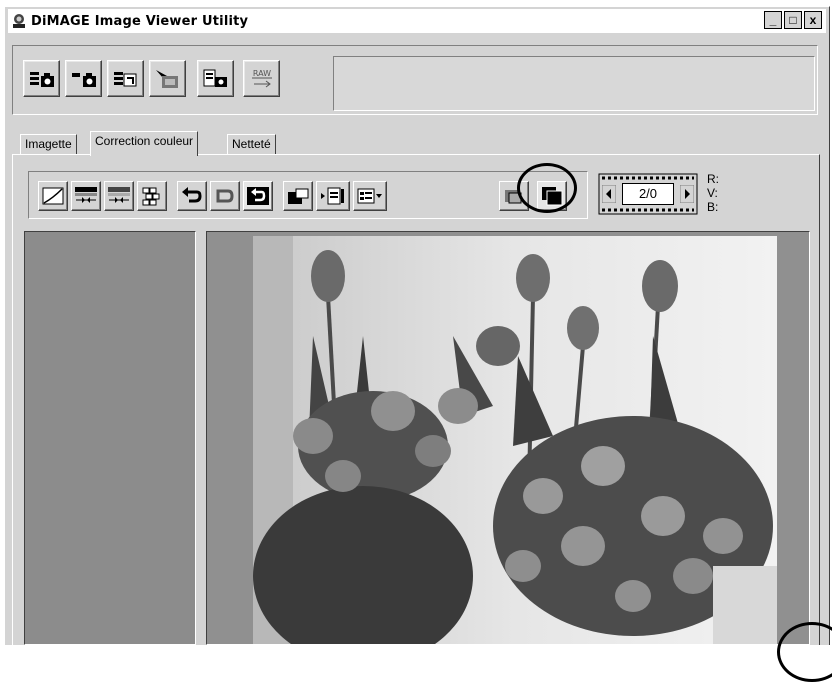 This screenshot has width=832, height=682. What do you see at coordinates (262, 73) in the screenshot?
I see `svg-text: RAW` at bounding box center [262, 73].